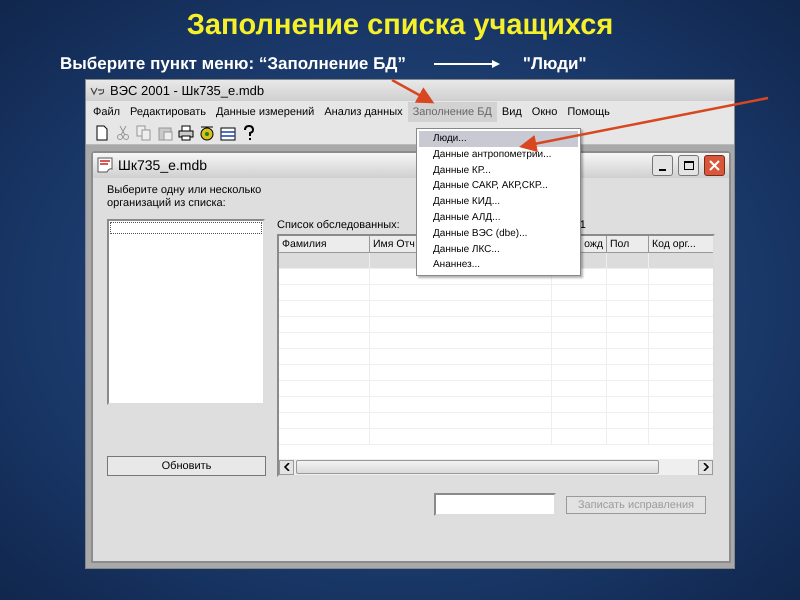  Describe the element at coordinates (187, 91) in the screenshot. I see `window-title: ВЭС 2001 - Шк735_e.mdb` at that location.